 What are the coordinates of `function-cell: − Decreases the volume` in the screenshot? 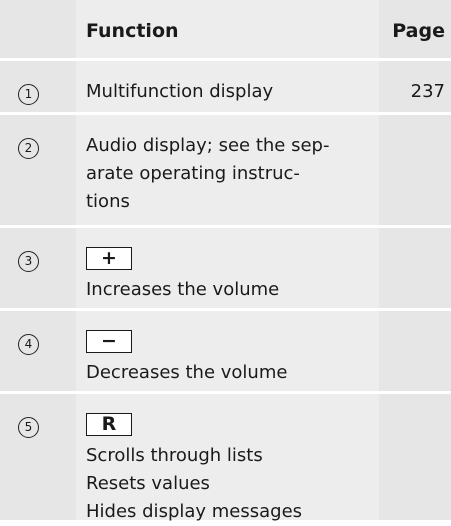 It's located at (227, 351).